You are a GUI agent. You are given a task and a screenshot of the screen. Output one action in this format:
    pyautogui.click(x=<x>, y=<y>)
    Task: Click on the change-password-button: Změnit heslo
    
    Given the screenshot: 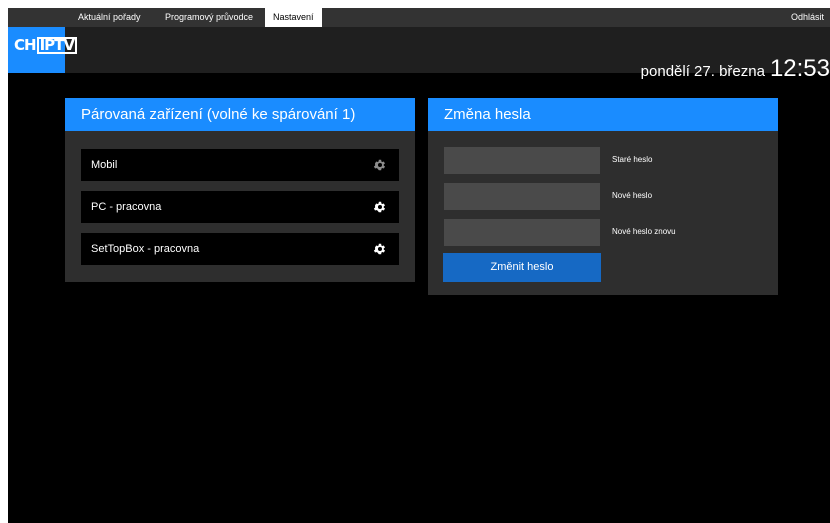 What is the action you would take?
    pyautogui.click(x=522, y=267)
    